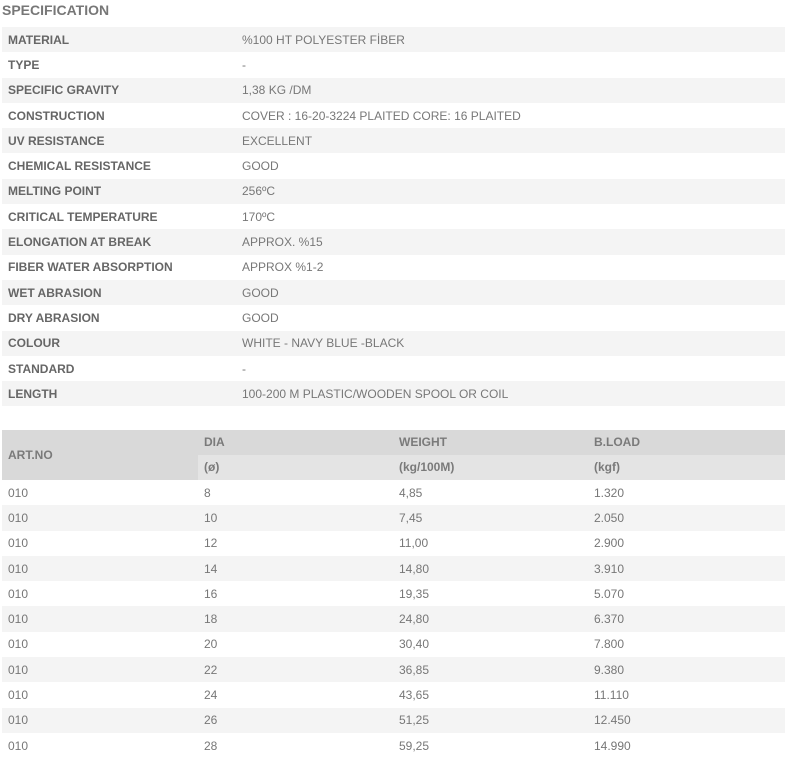 This screenshot has width=788, height=763. I want to click on spec-label: CRITICAL TEMPERATURE, so click(83, 216).